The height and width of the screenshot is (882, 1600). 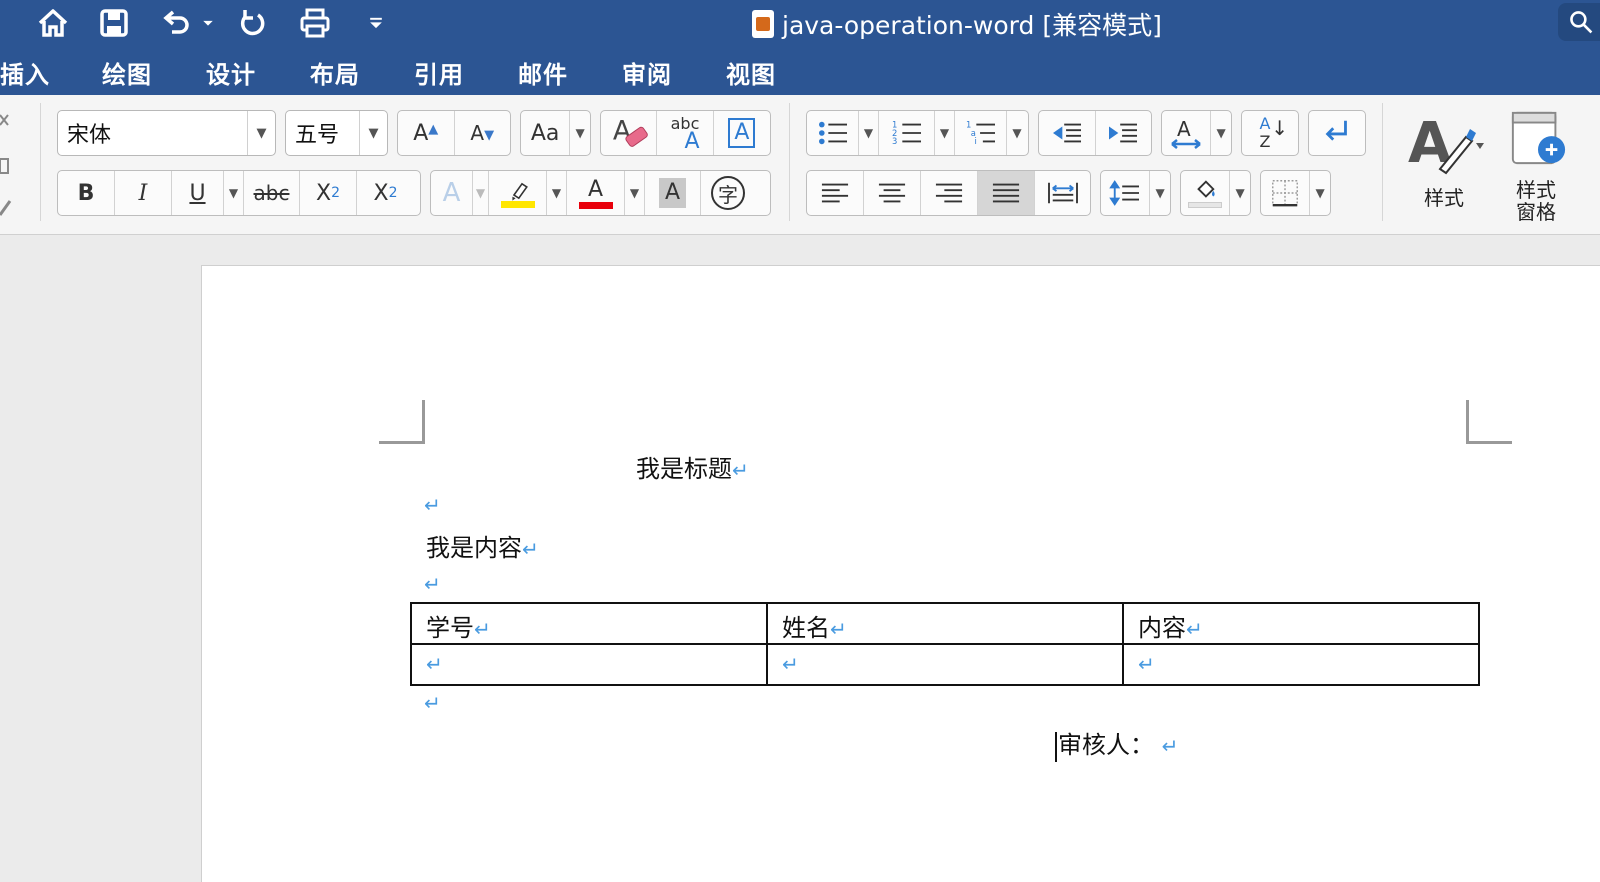 I want to click on shading-color-swatch, so click(x=1205, y=205).